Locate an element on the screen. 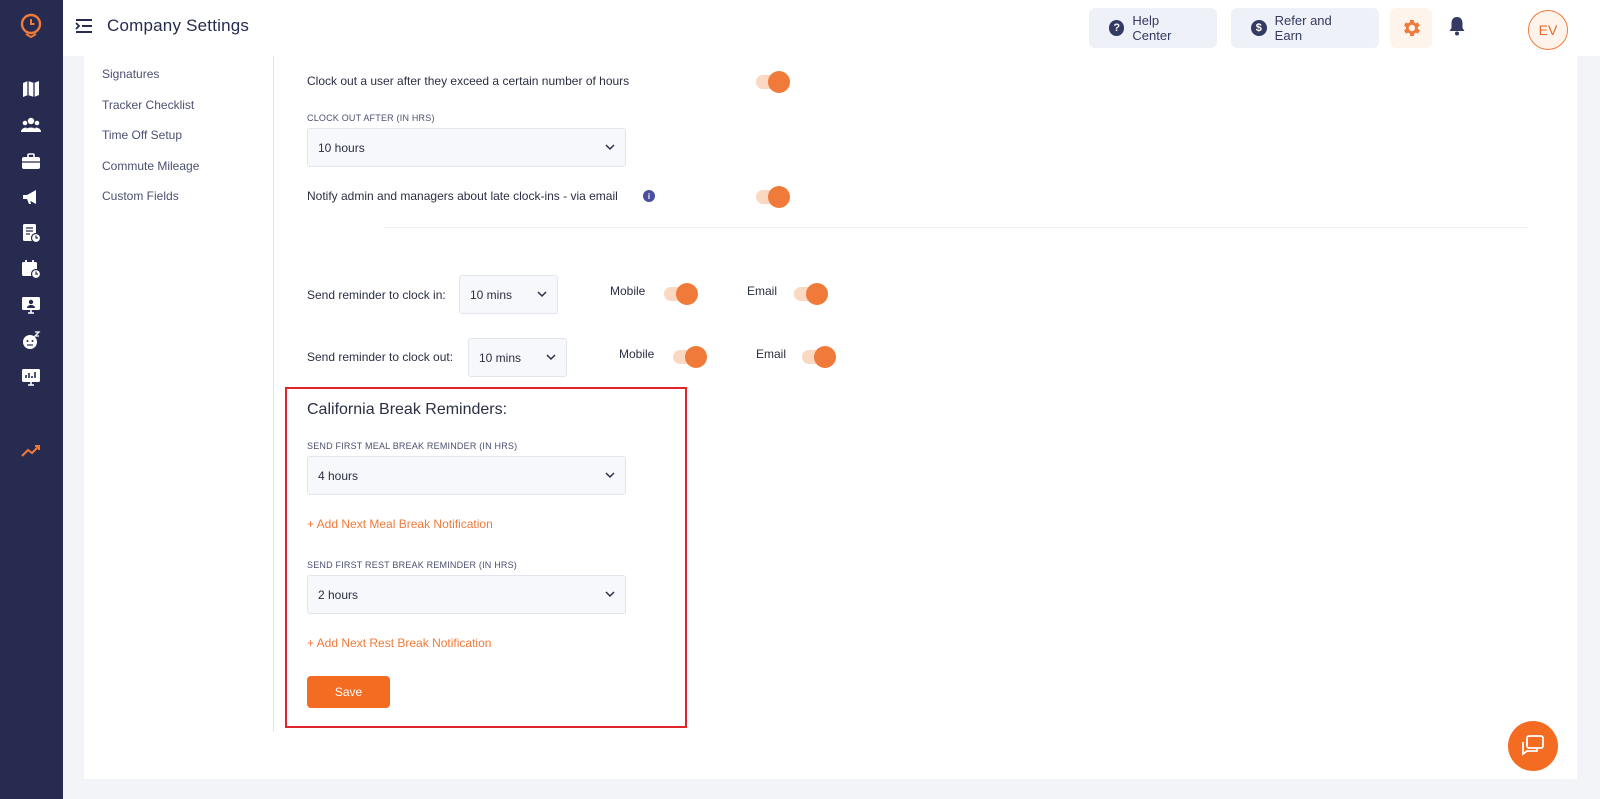  kiosk-icon is located at coordinates (31, 305).